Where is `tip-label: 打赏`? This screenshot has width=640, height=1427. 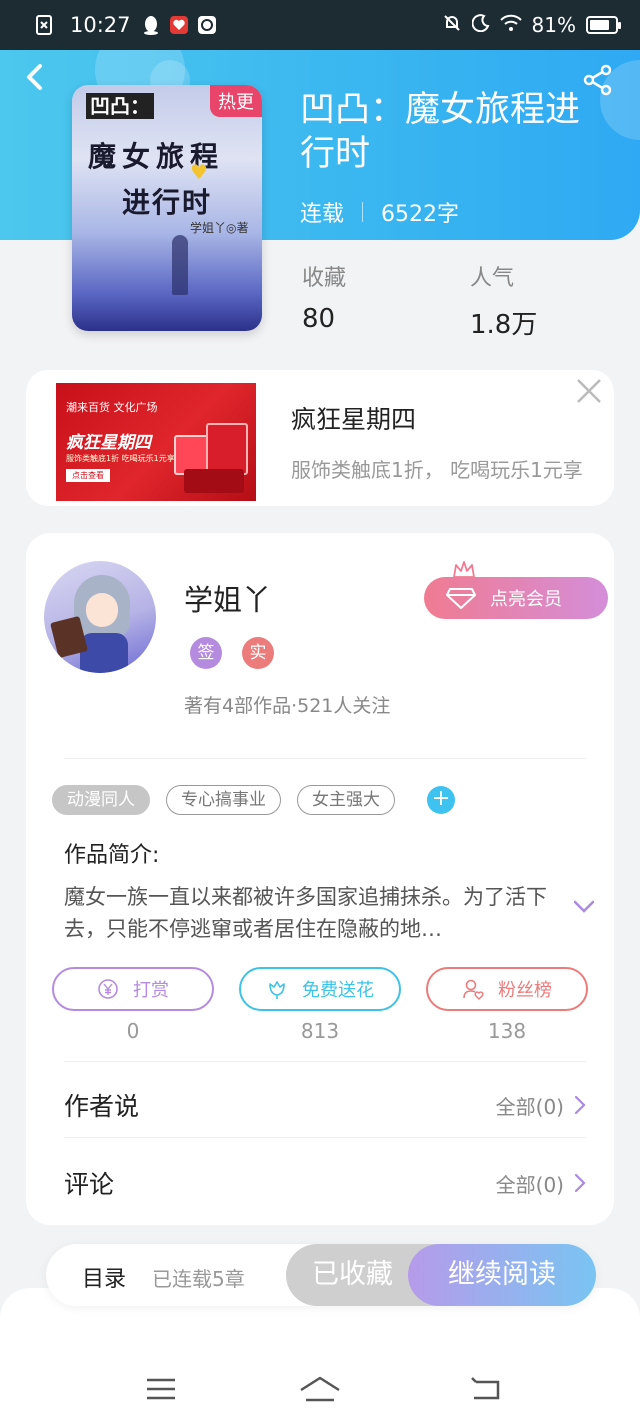
tip-label: 打赏 is located at coordinates (151, 990).